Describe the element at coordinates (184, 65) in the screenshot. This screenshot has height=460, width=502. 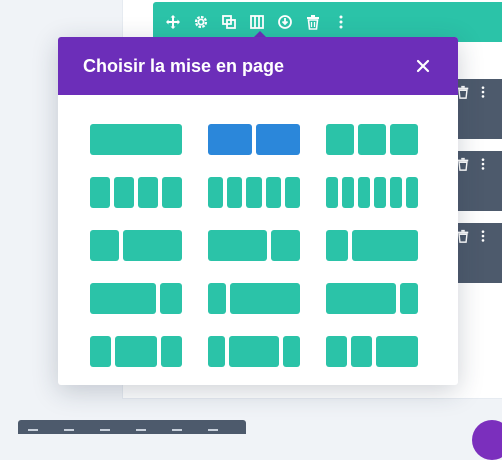
I see `modal-title: Choisir la mise en page` at that location.